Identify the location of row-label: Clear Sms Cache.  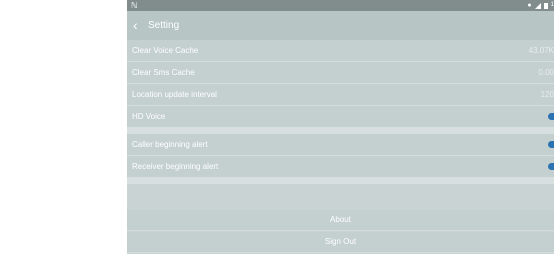
(163, 72).